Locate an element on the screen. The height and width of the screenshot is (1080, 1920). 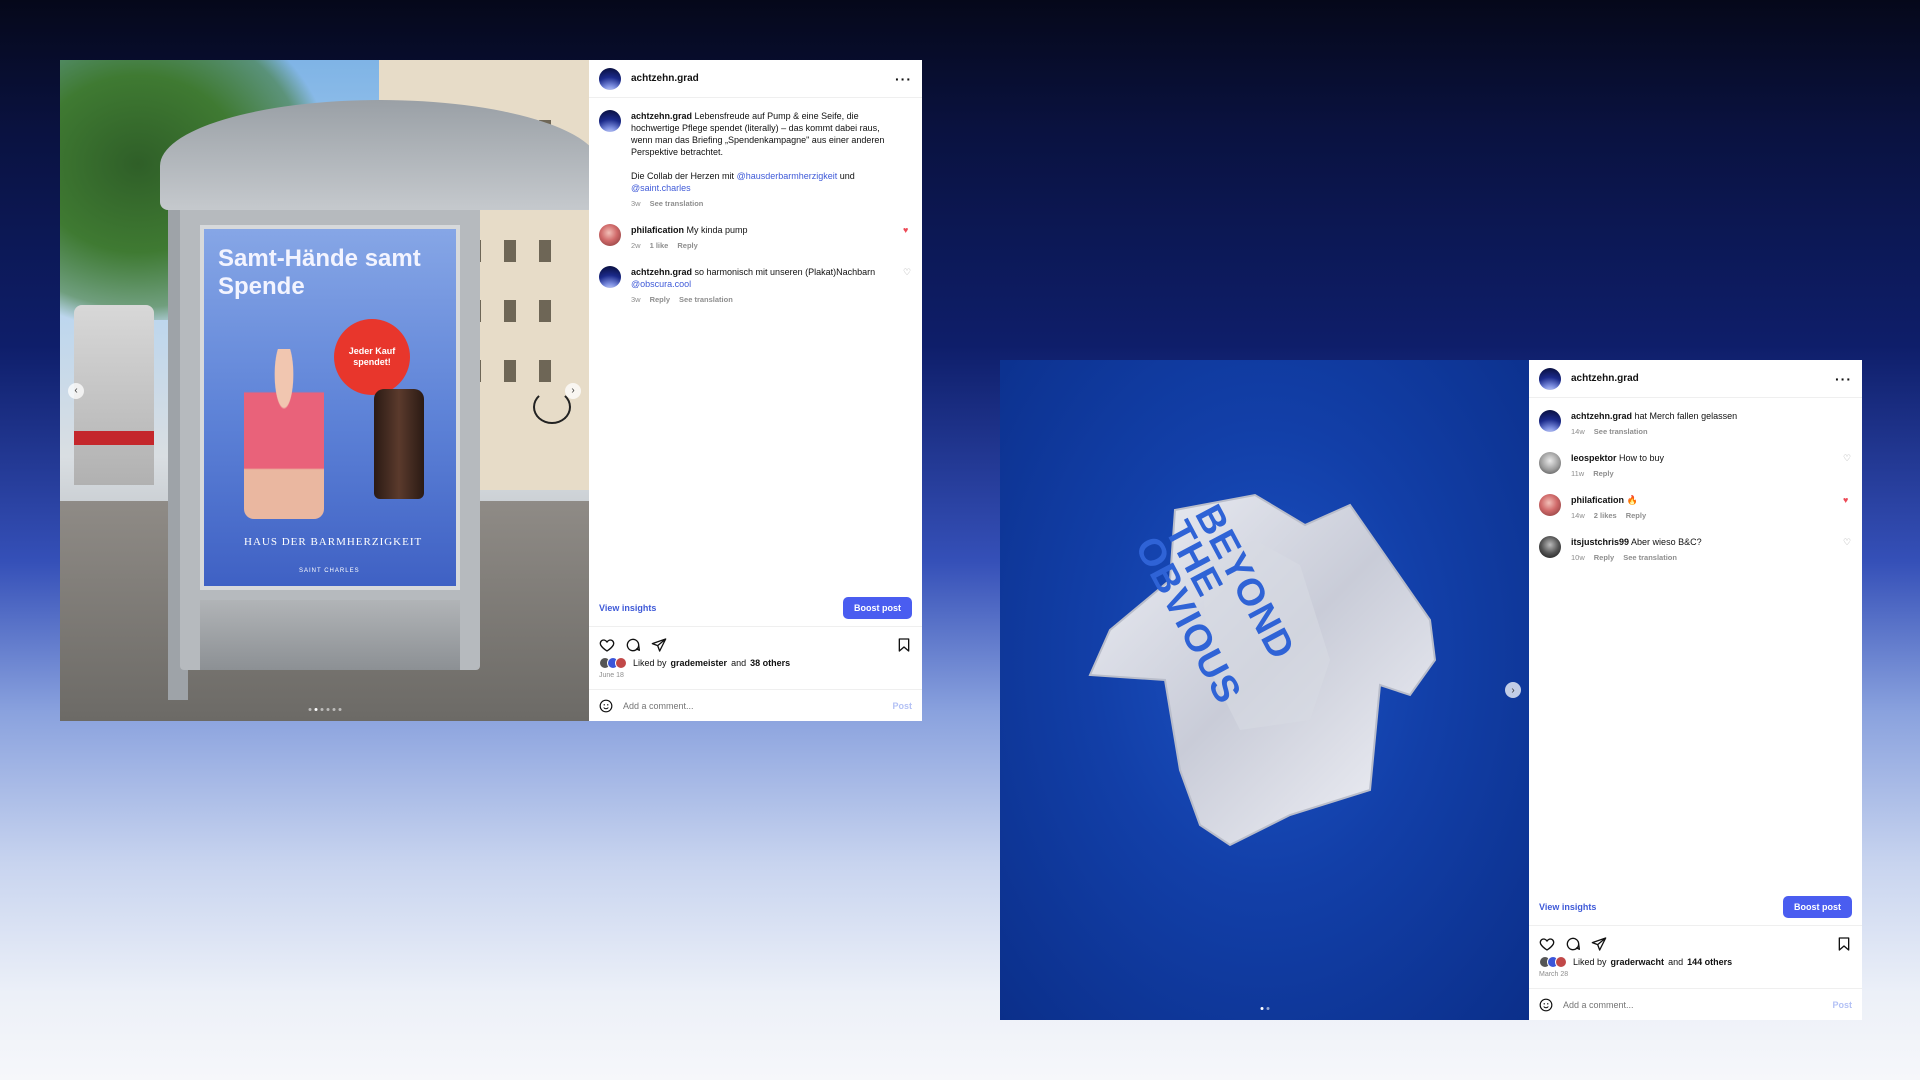
comment-item: philafication 🔥 14w 2 likes Reply ♥ is located at coordinates (1695, 508).